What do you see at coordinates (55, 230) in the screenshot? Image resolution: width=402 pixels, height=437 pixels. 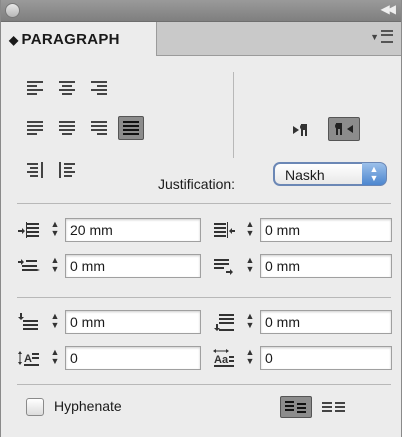 I see `left-indent-stepper: ▲ ▼` at bounding box center [55, 230].